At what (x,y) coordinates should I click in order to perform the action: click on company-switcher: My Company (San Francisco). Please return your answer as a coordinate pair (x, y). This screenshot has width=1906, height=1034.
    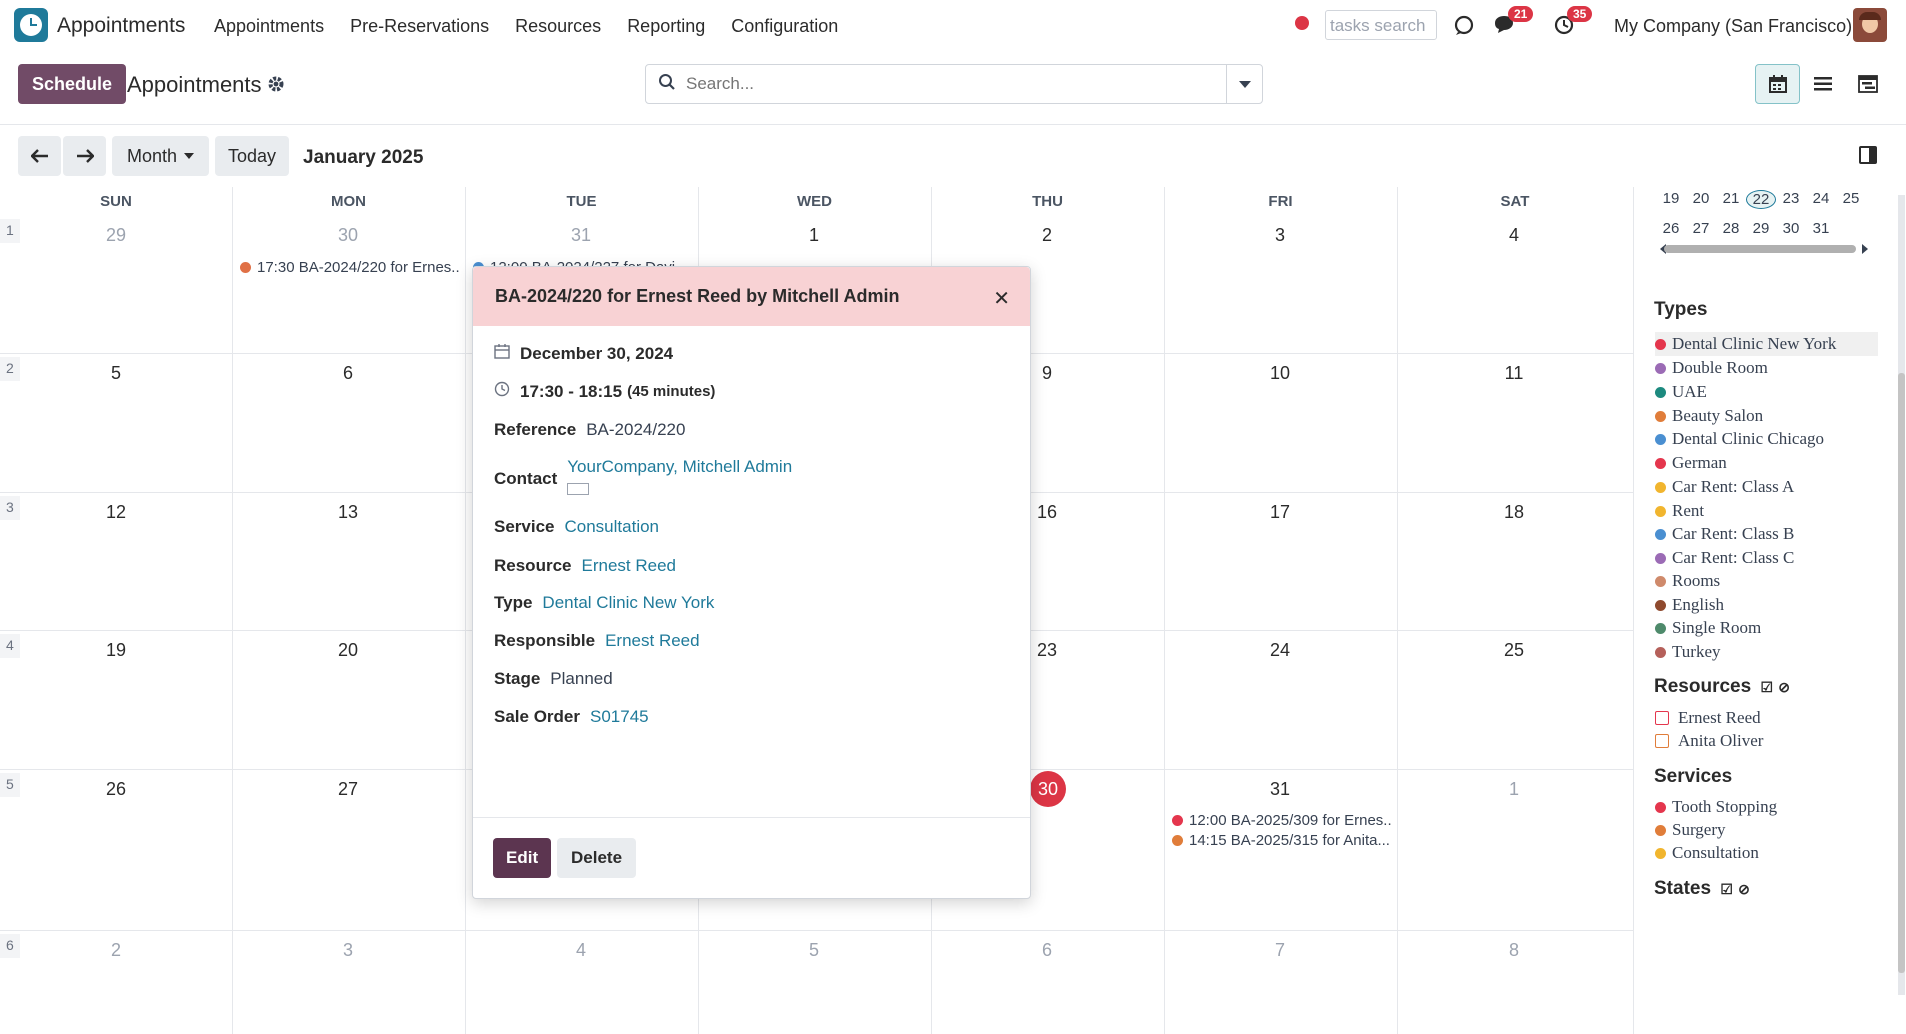
    Looking at the image, I should click on (1733, 26).